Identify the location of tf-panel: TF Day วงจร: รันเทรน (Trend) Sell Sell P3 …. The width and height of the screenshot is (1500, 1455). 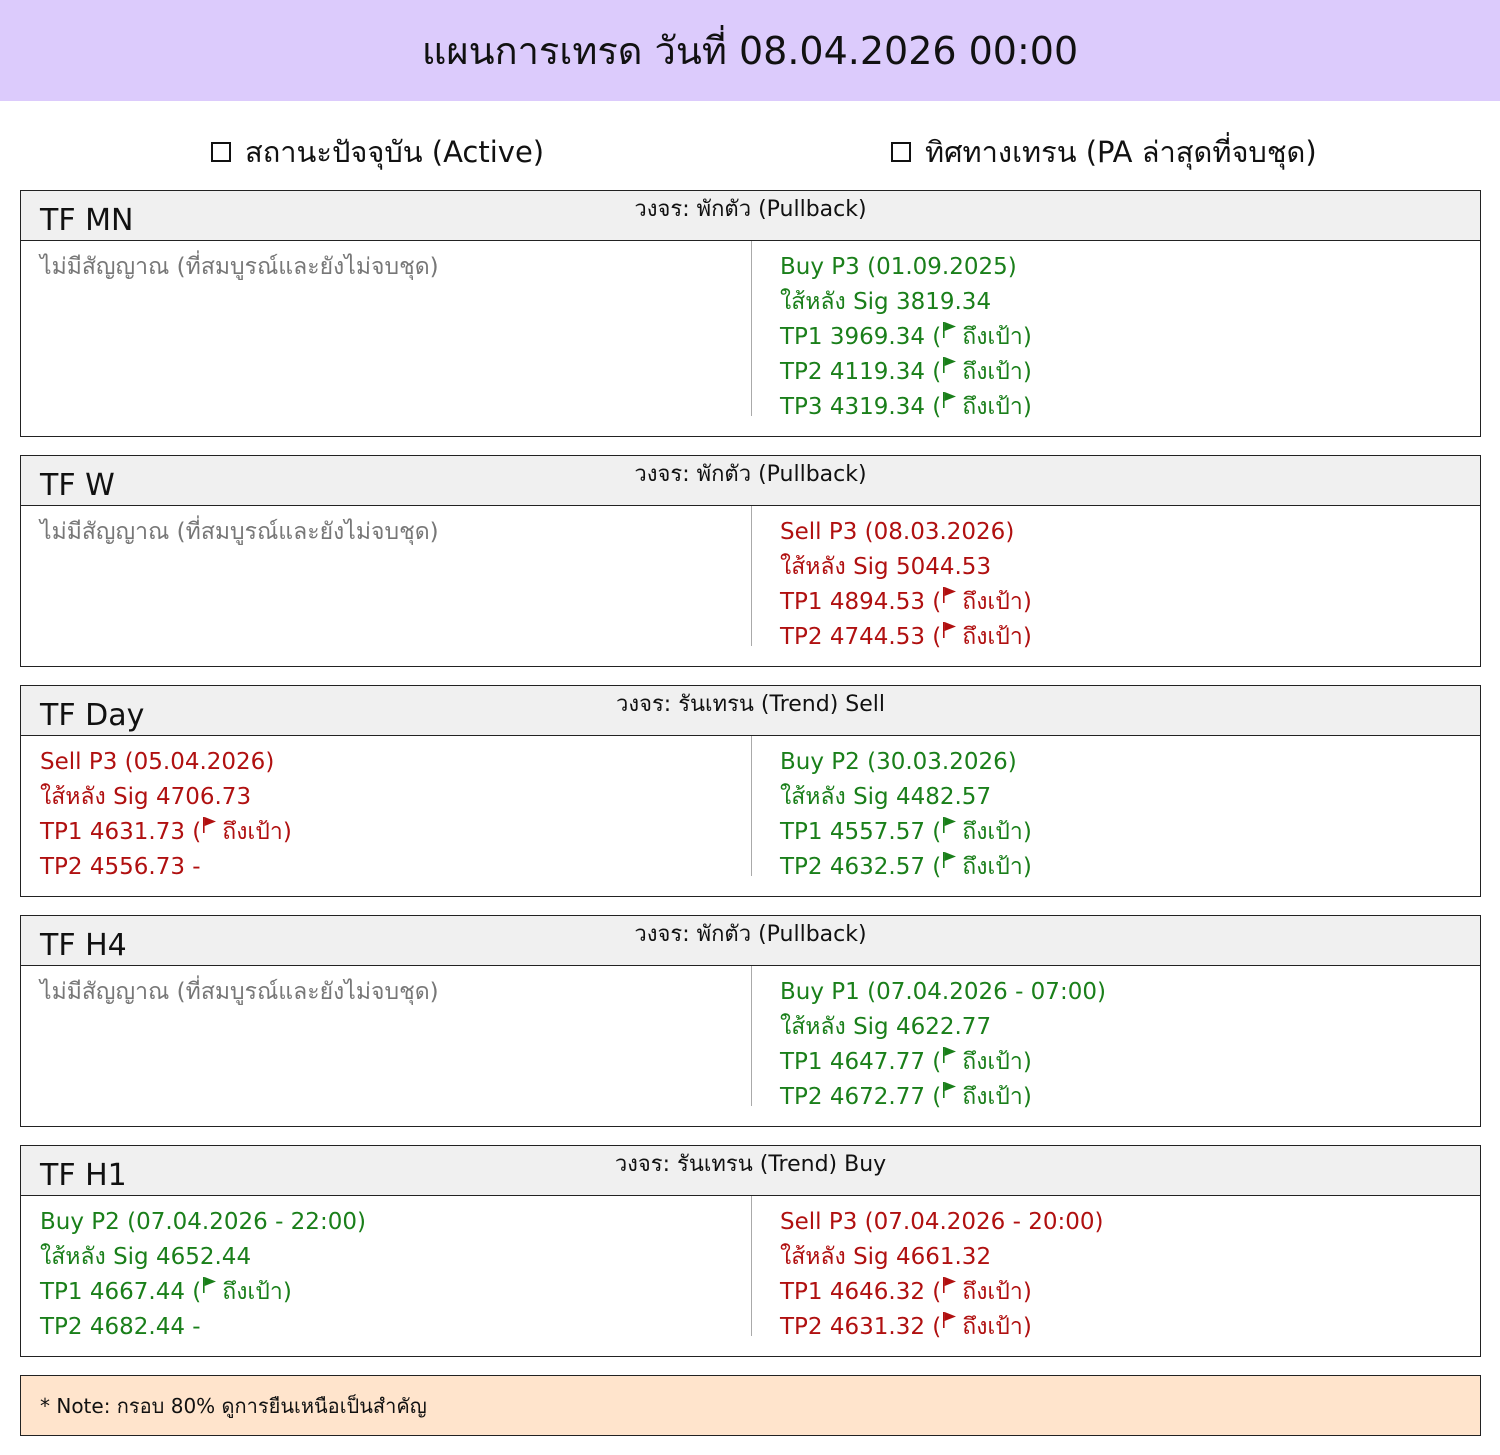
(750, 791).